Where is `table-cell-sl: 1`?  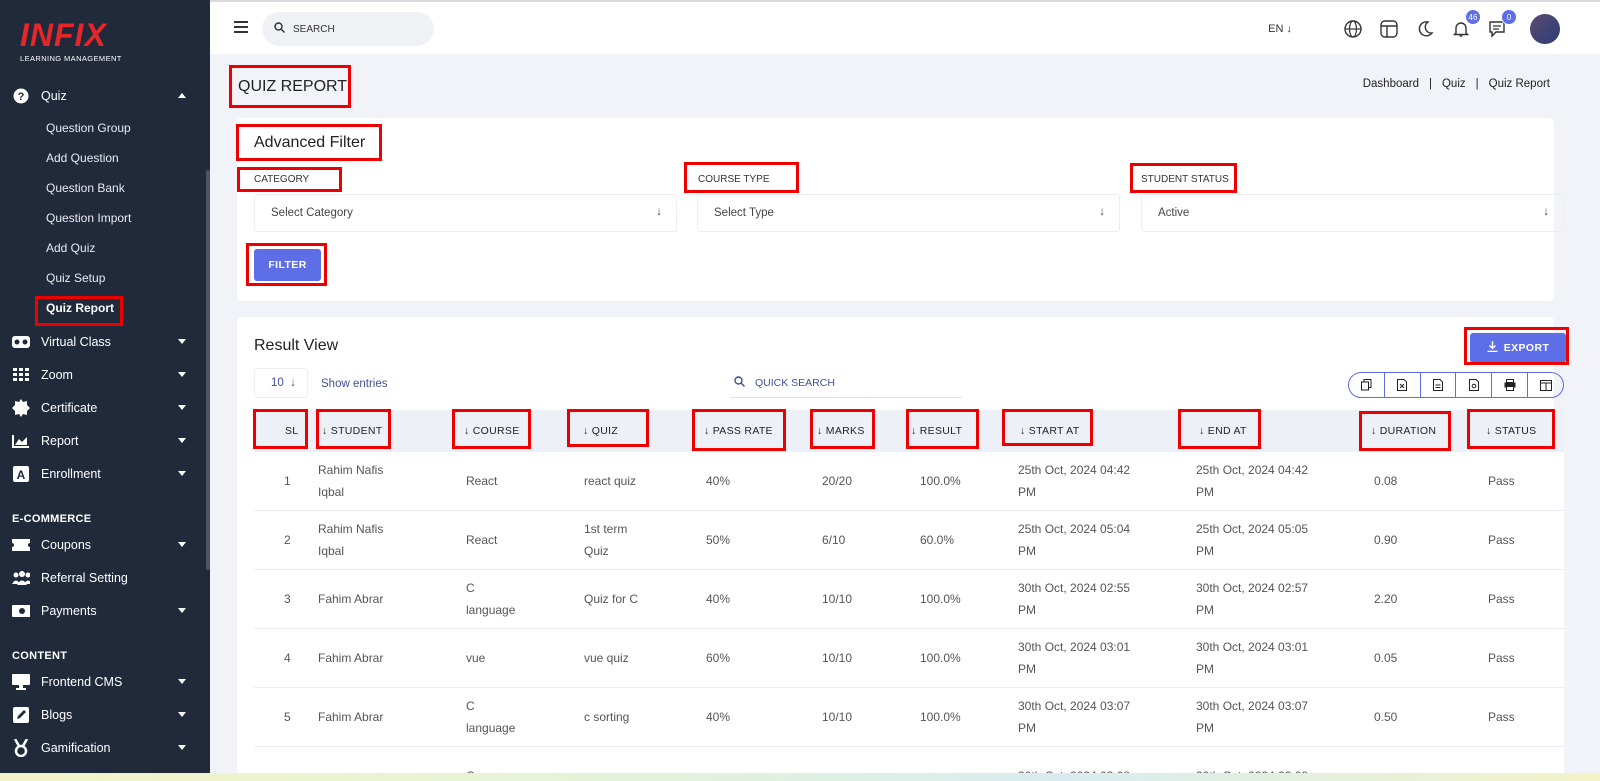 table-cell-sl: 1 is located at coordinates (287, 481).